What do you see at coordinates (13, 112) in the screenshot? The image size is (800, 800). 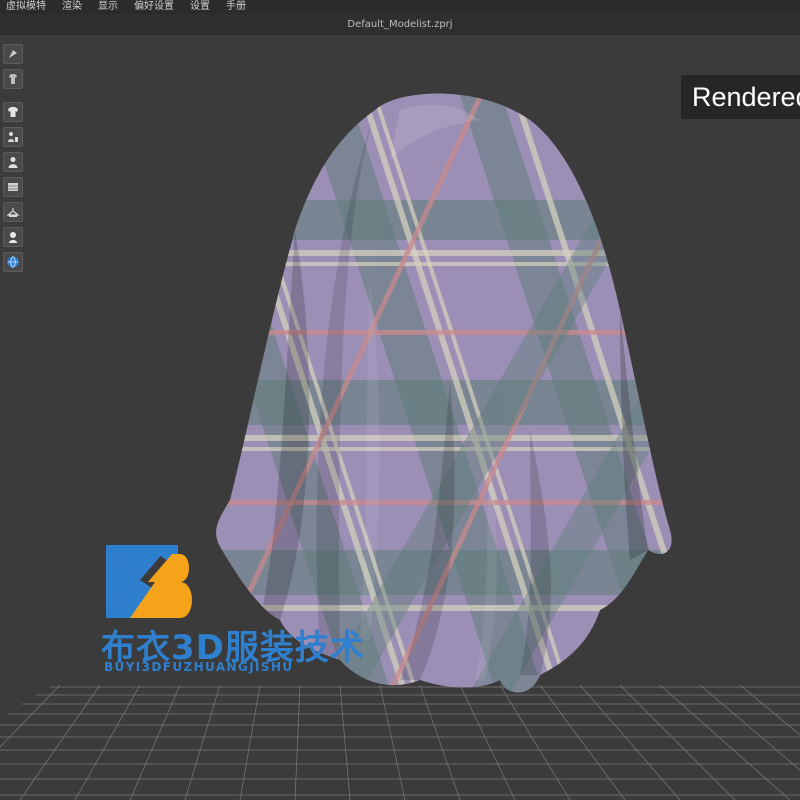 I see `shirt-icon` at bounding box center [13, 112].